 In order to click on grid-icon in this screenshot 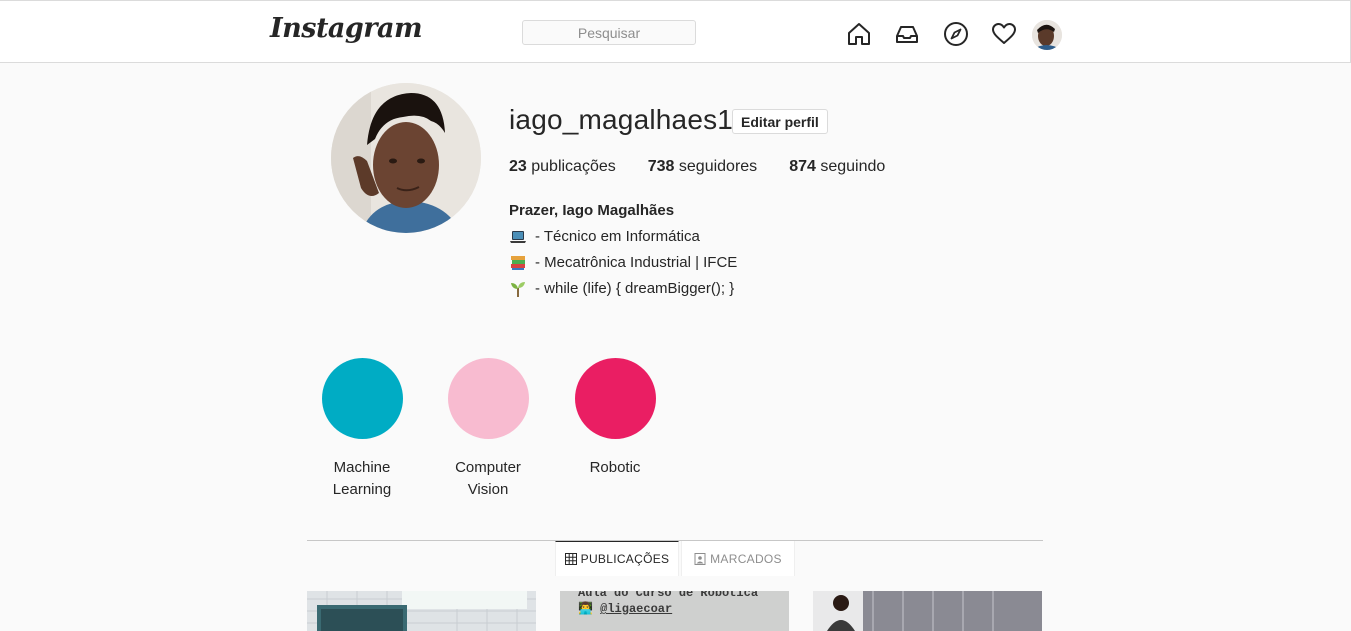, I will do `click(570, 559)`.